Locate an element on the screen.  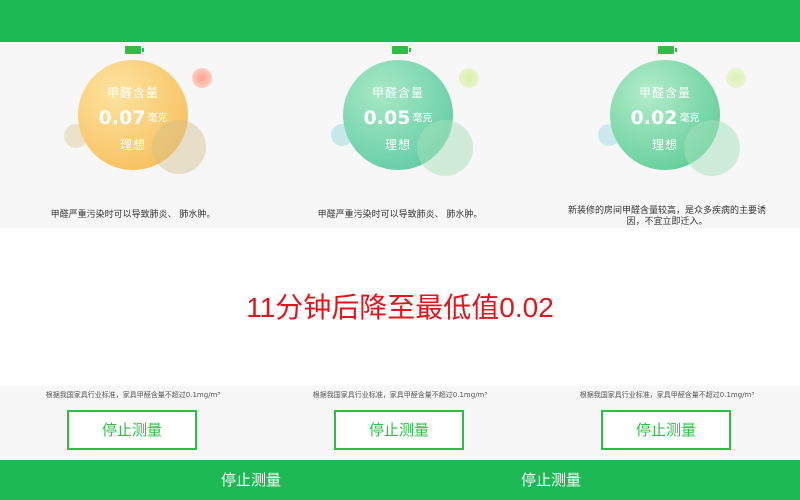
health-description: 新装修的房间甲醛含量较高，是众多疾病的主要诱因，不宜立即迁入。 is located at coordinates (666, 216).